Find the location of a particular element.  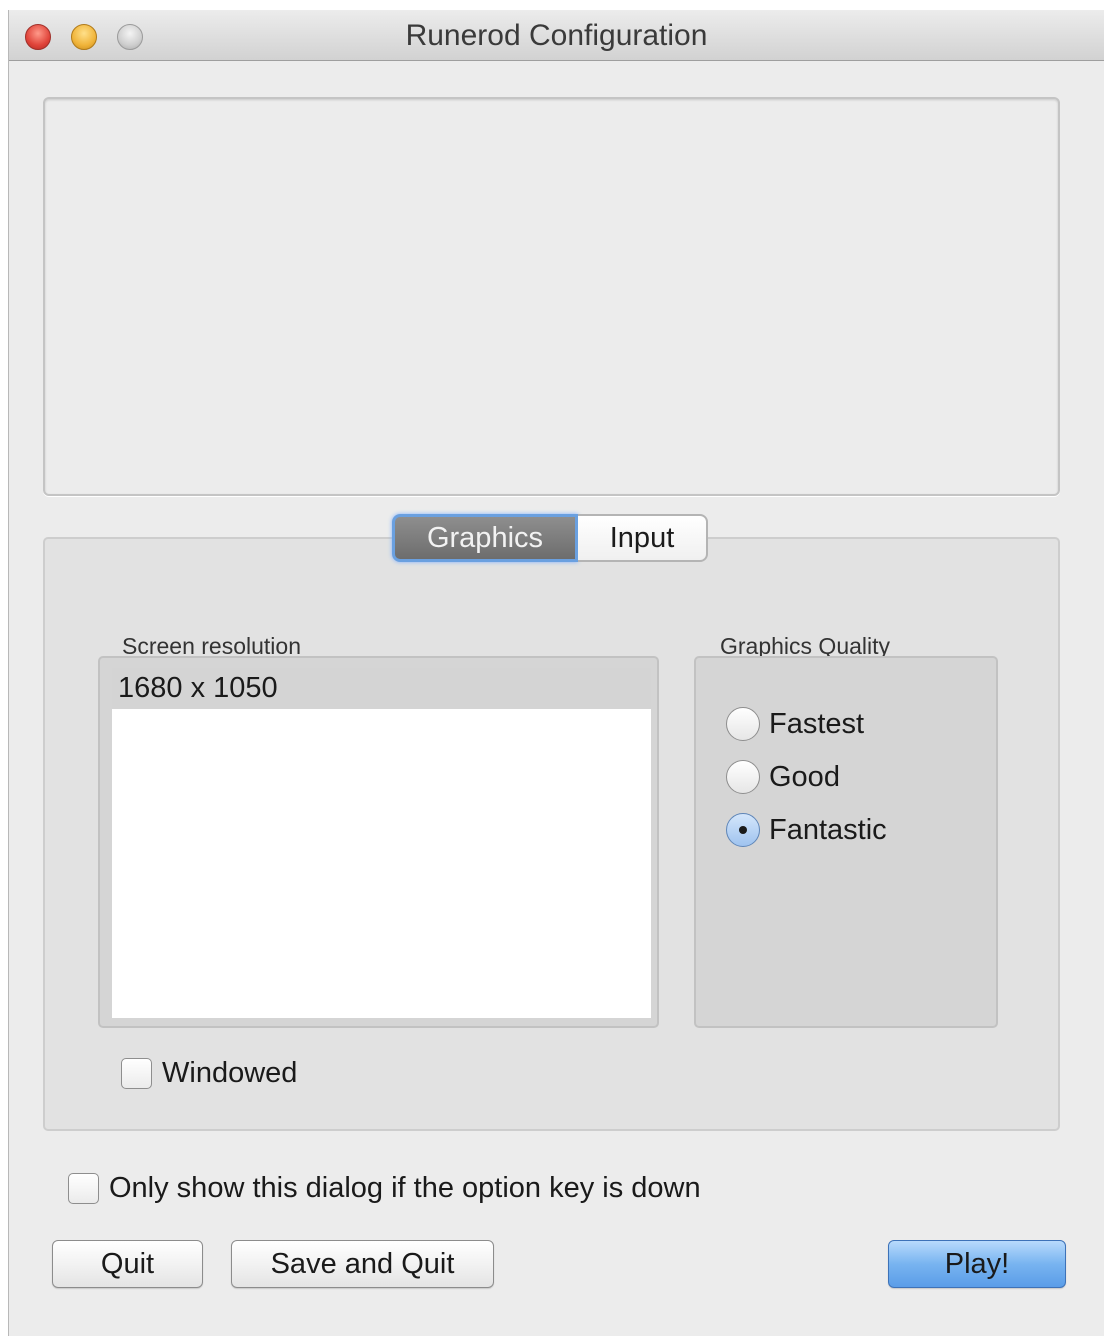

window-title: Runerod Configuration is located at coordinates (556, 35).